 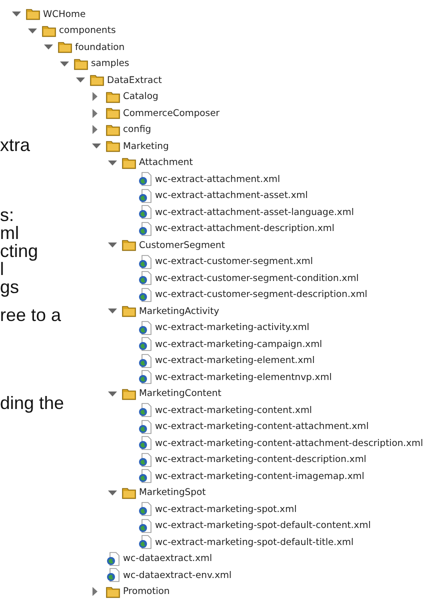 I want to click on folder-label: Attachment, so click(x=166, y=162).